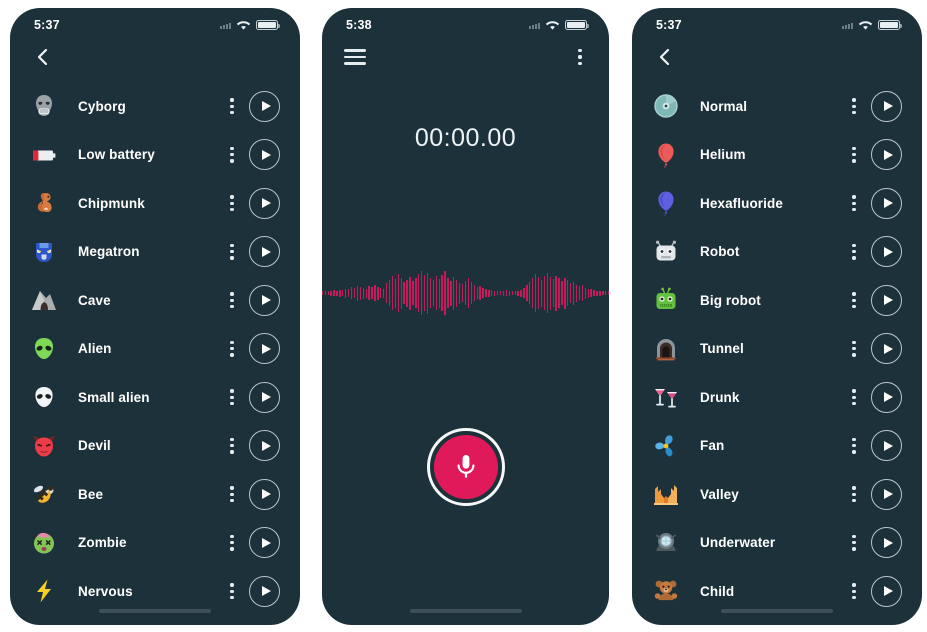  What do you see at coordinates (44, 494) in the screenshot?
I see `bee-icon` at bounding box center [44, 494].